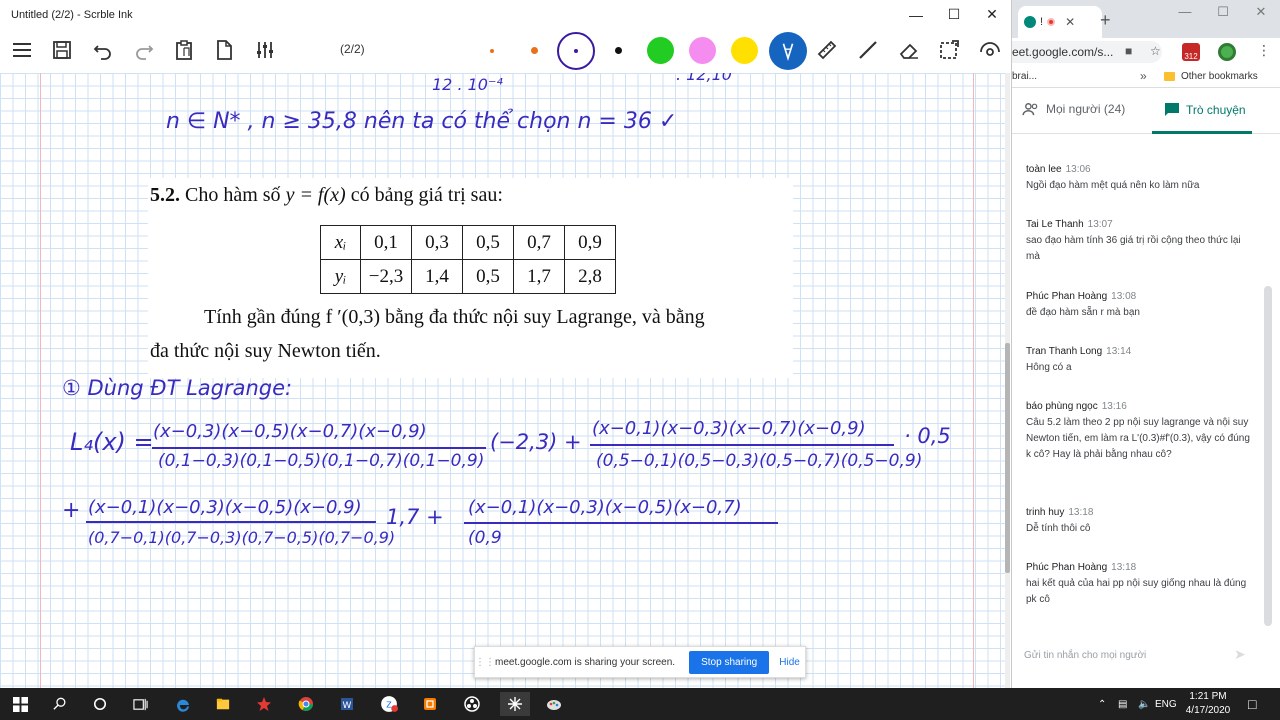 This screenshot has height=720, width=1280. Describe the element at coordinates (1144, 704) in the screenshot. I see `volume-icon: 🔈` at that location.